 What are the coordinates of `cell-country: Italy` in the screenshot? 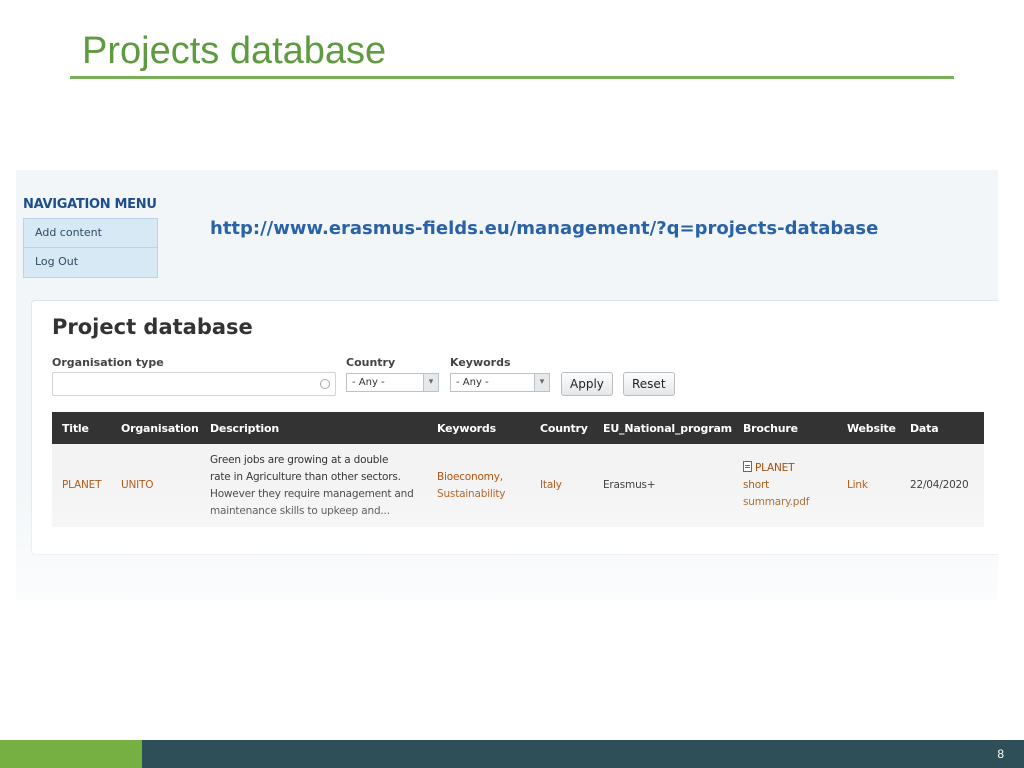 It's located at (561, 485).